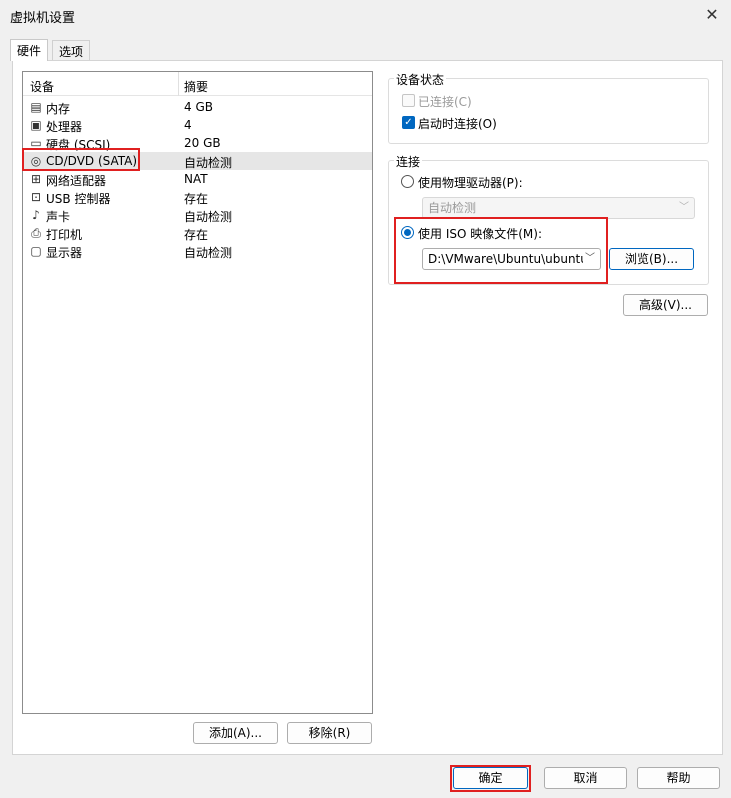  I want to click on tab-hardware: 硬件, so click(29, 50).